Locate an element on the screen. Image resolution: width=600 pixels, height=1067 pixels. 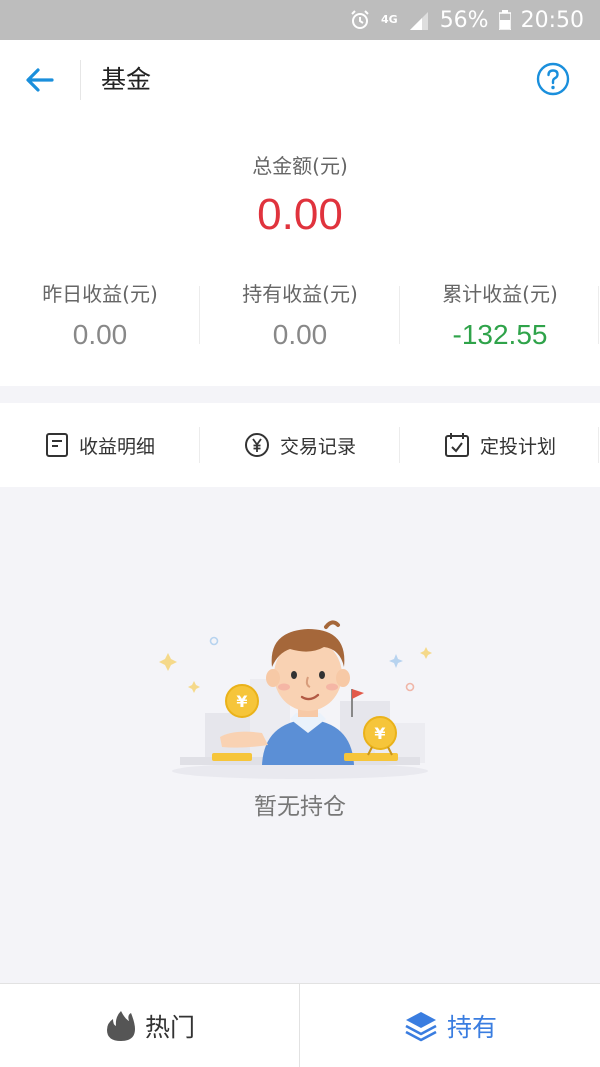
earnings-detail-button: 收益明细 is located at coordinates (100, 445).